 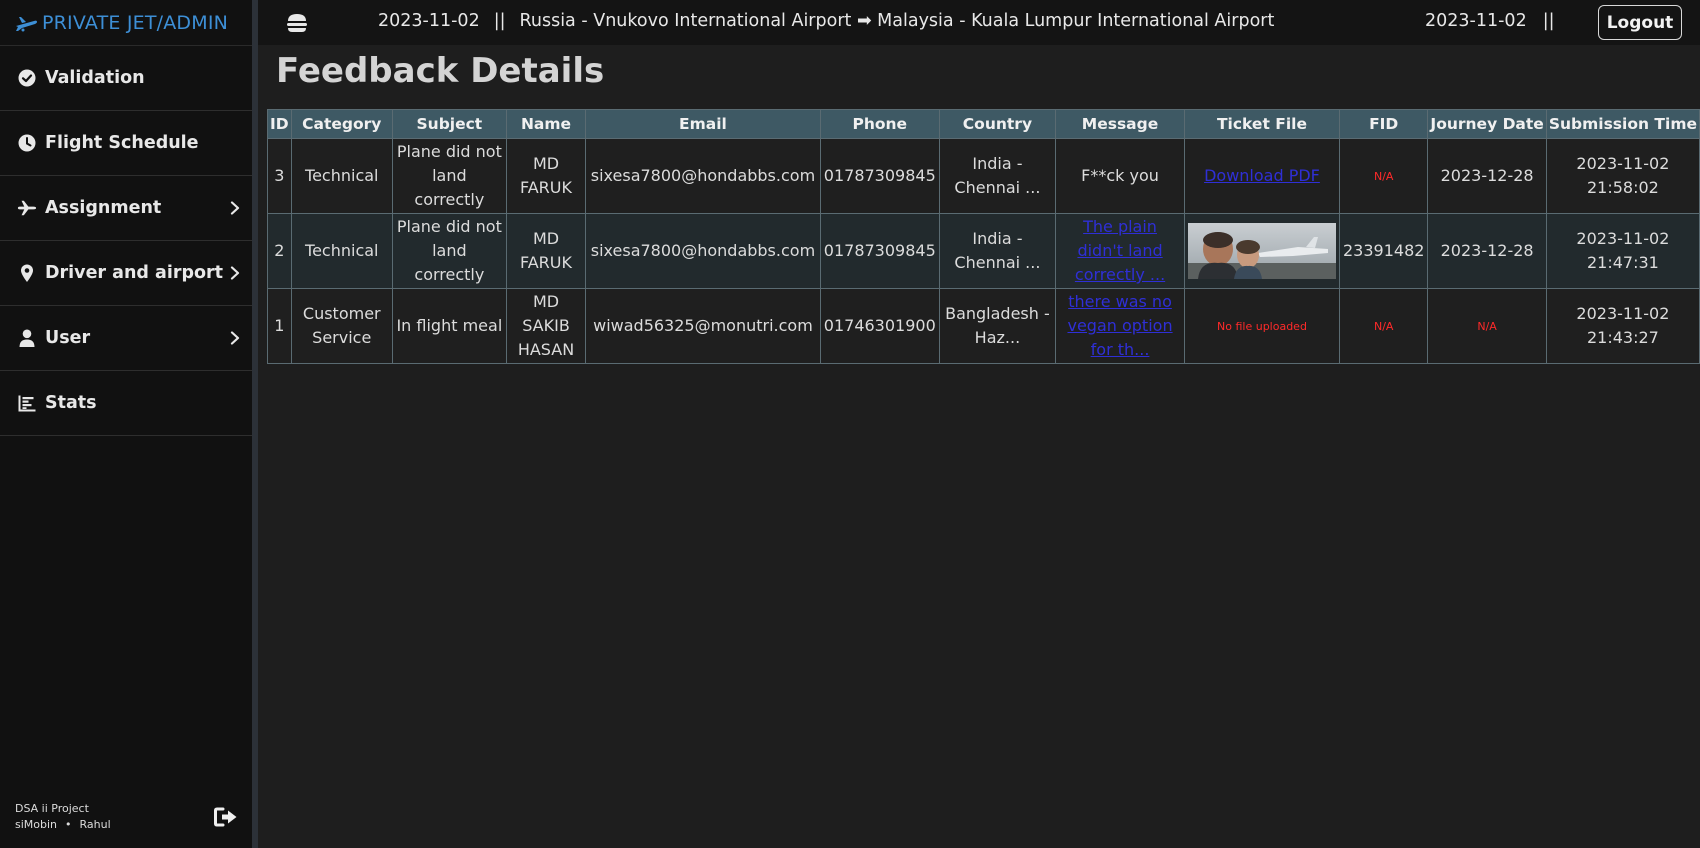 I want to click on logout-button: Logout, so click(x=1640, y=22).